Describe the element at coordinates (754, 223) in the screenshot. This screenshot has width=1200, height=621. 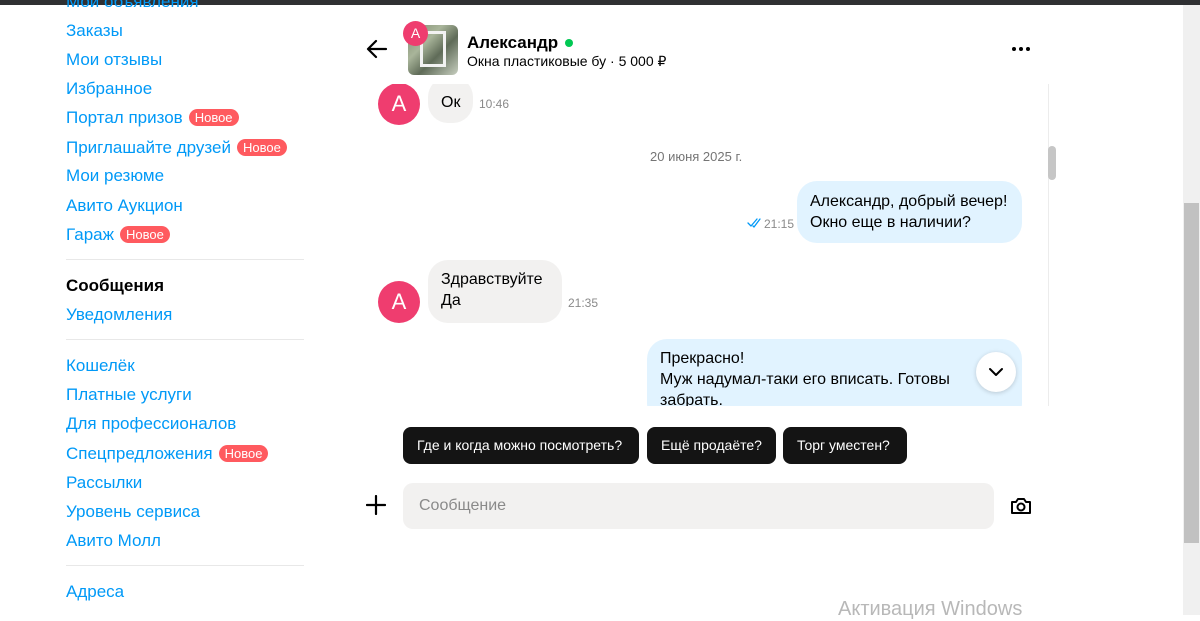
I see `read-checkmarks-icon` at that location.